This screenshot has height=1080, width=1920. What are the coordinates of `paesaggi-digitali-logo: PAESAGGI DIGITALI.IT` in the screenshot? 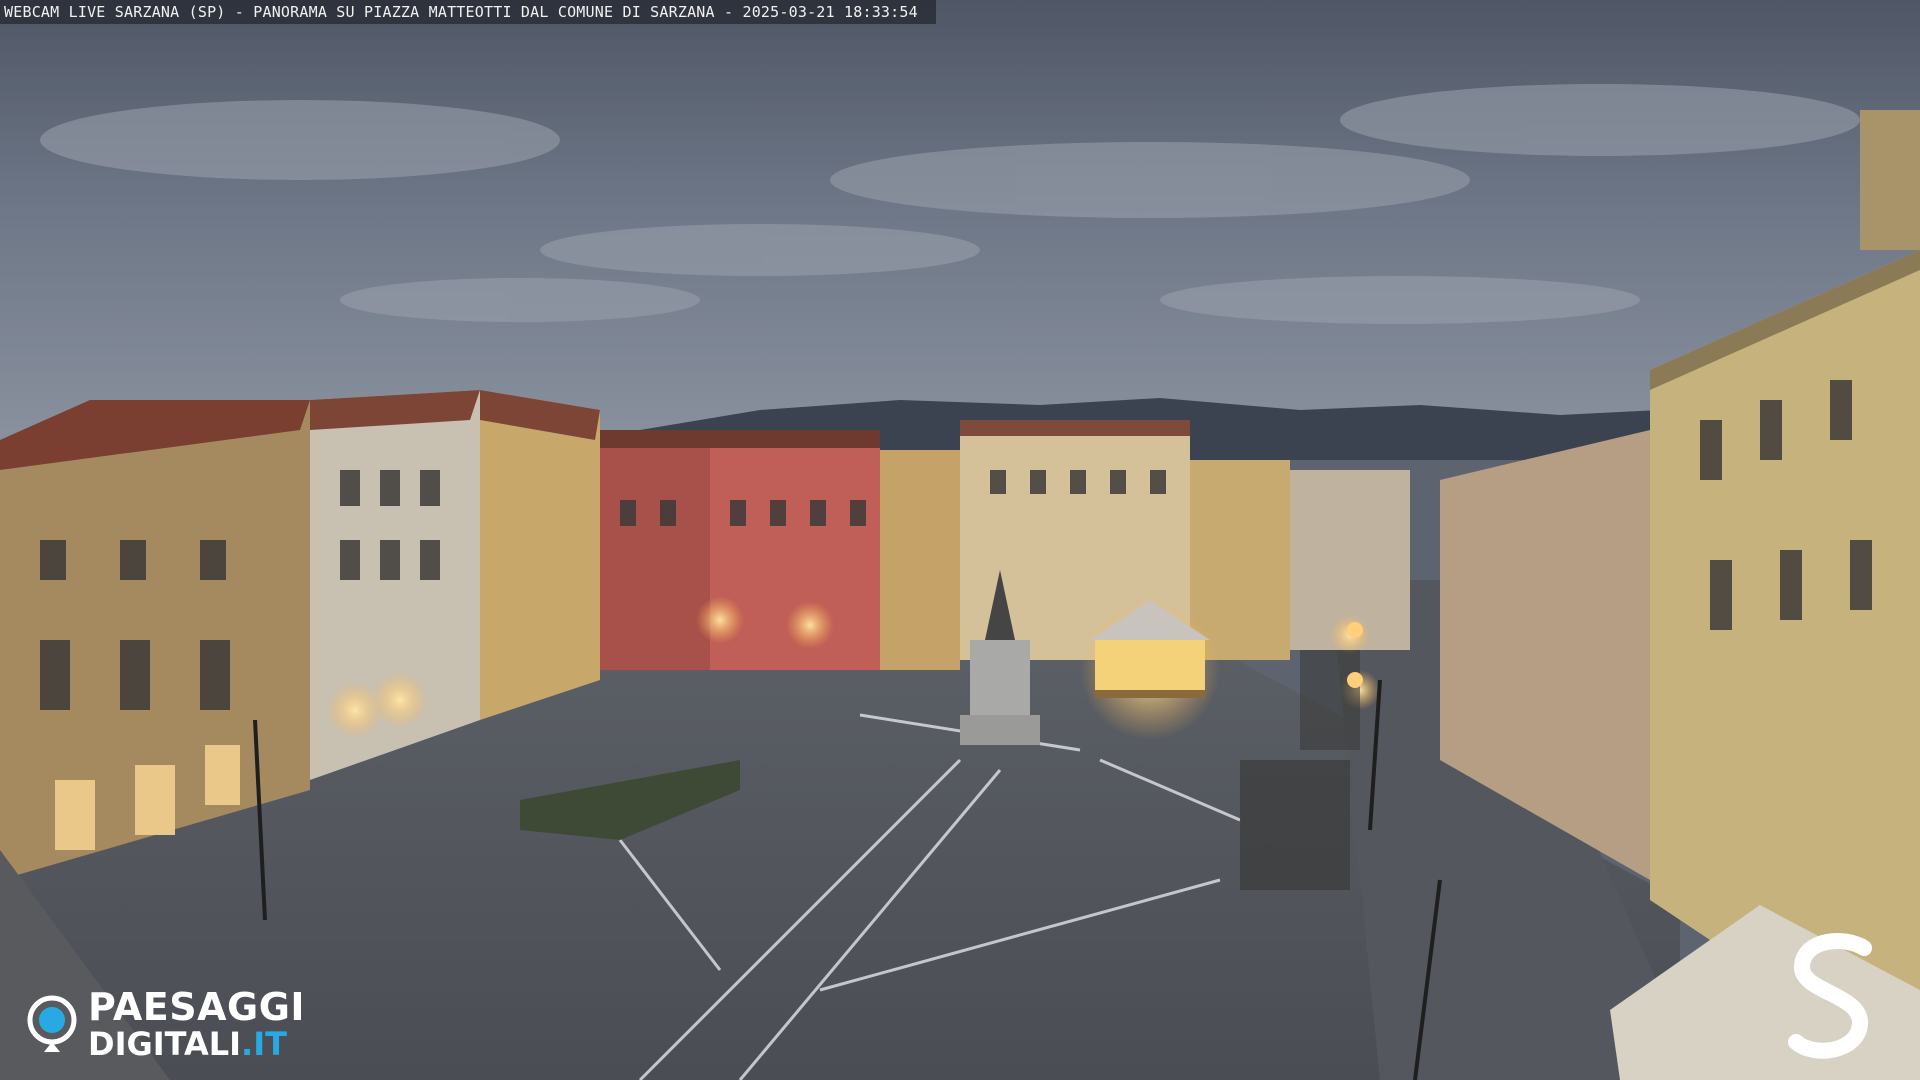 It's located at (164, 1024).